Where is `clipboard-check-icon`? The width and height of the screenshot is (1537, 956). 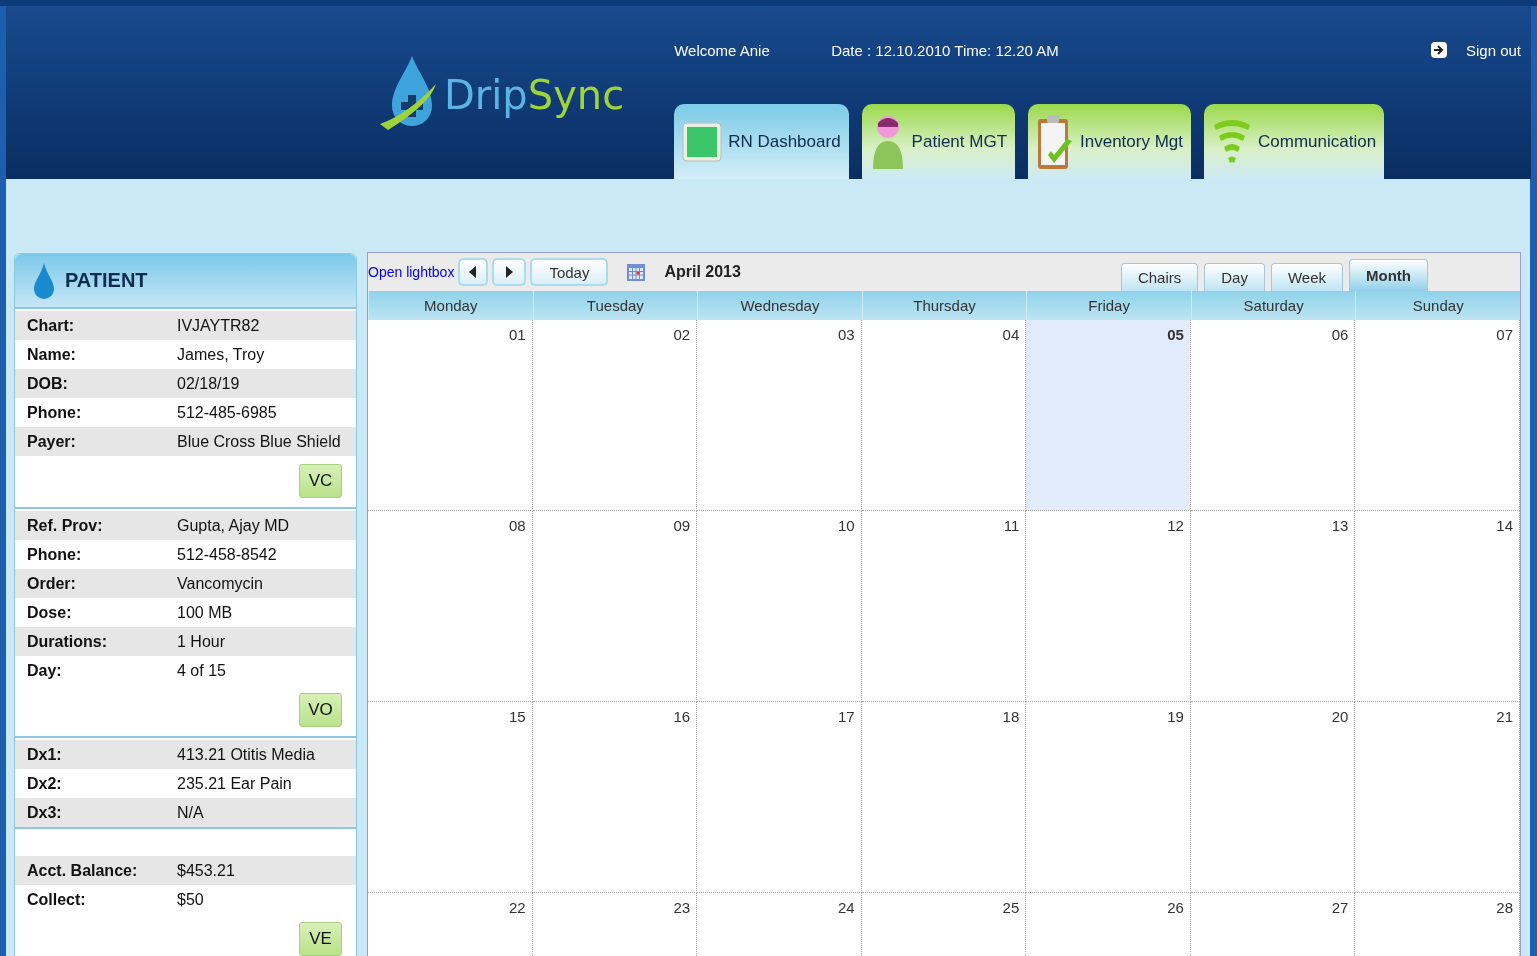 clipboard-check-icon is located at coordinates (1055, 141).